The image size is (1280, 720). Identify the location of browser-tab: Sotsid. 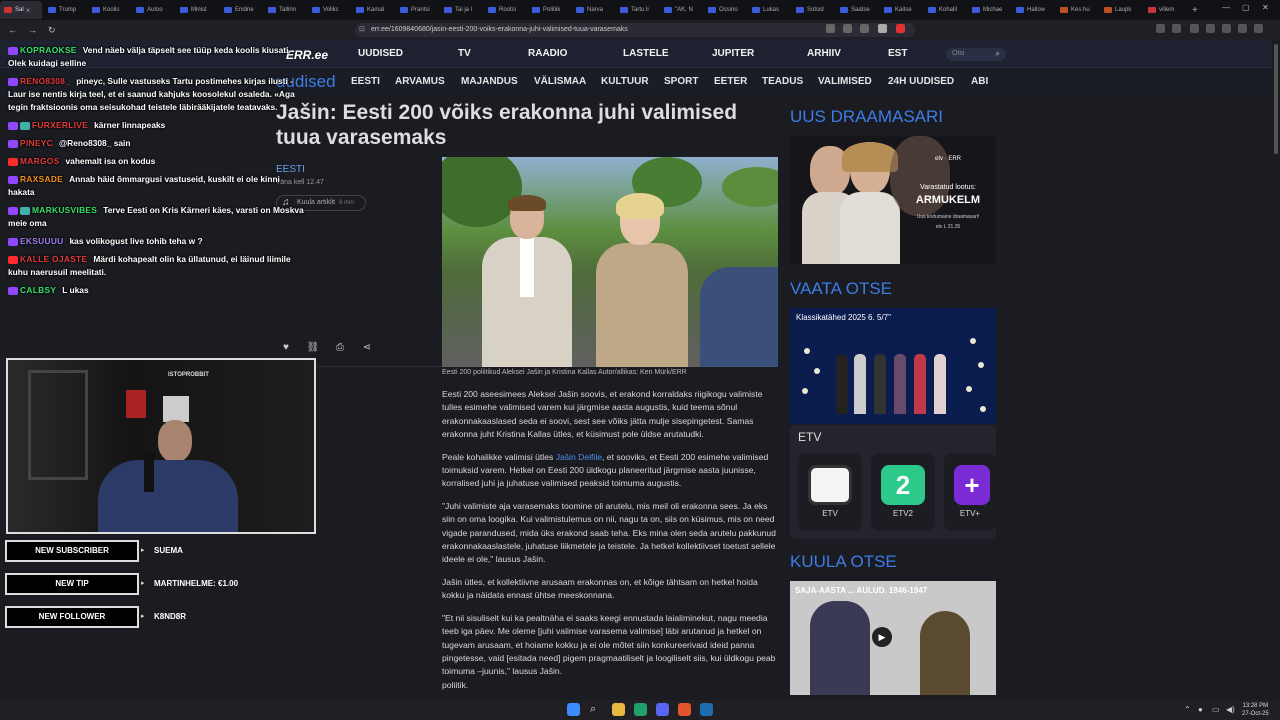
(813, 10).